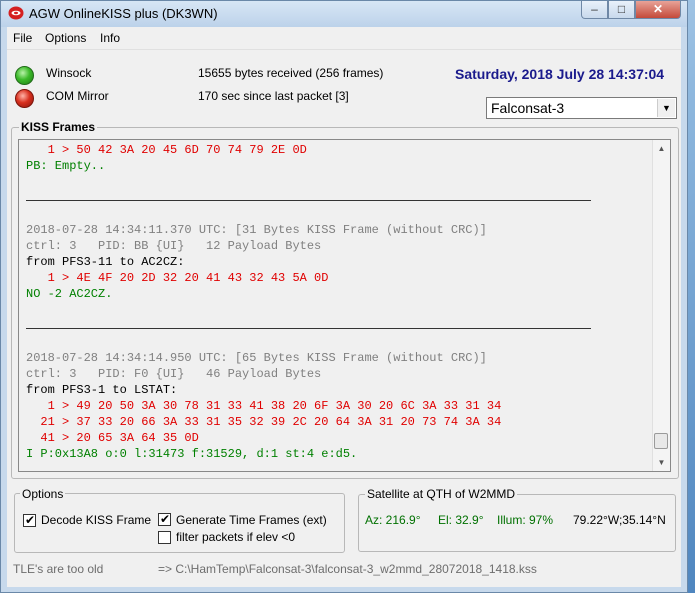  What do you see at coordinates (77, 96) in the screenshot?
I see `com-mirror-label: COM Mirror` at bounding box center [77, 96].